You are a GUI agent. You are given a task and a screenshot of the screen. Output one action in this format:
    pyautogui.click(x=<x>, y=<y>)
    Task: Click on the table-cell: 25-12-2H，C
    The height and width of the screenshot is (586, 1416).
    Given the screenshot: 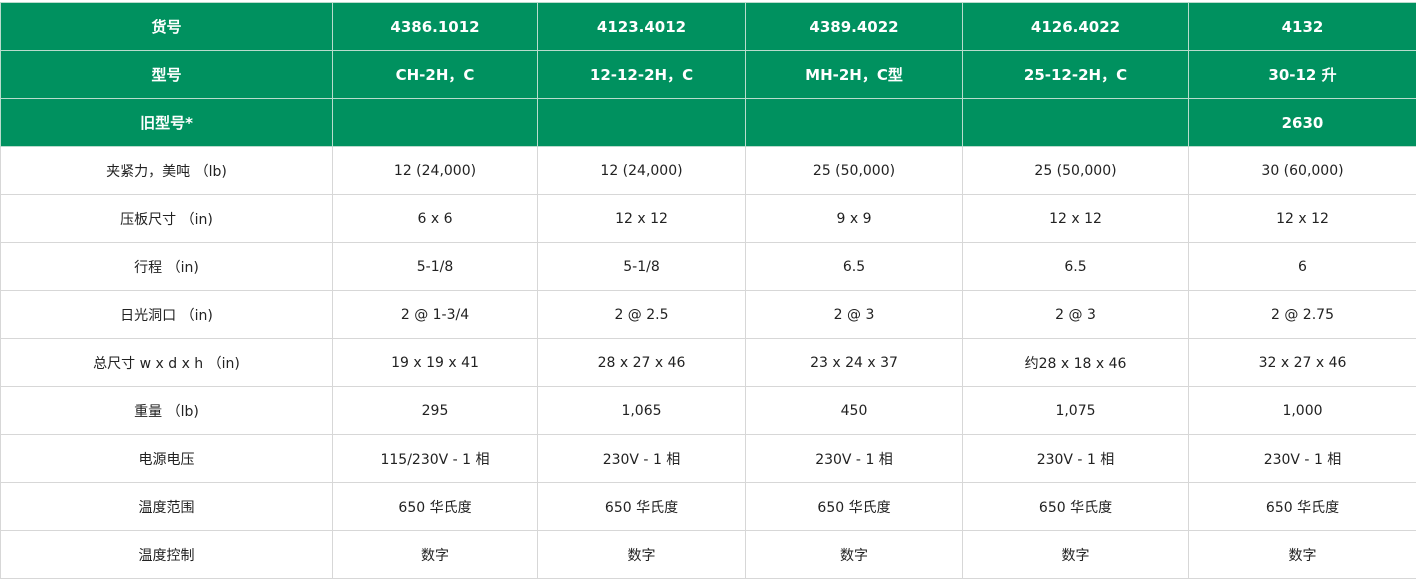 What is the action you would take?
    pyautogui.click(x=1076, y=75)
    